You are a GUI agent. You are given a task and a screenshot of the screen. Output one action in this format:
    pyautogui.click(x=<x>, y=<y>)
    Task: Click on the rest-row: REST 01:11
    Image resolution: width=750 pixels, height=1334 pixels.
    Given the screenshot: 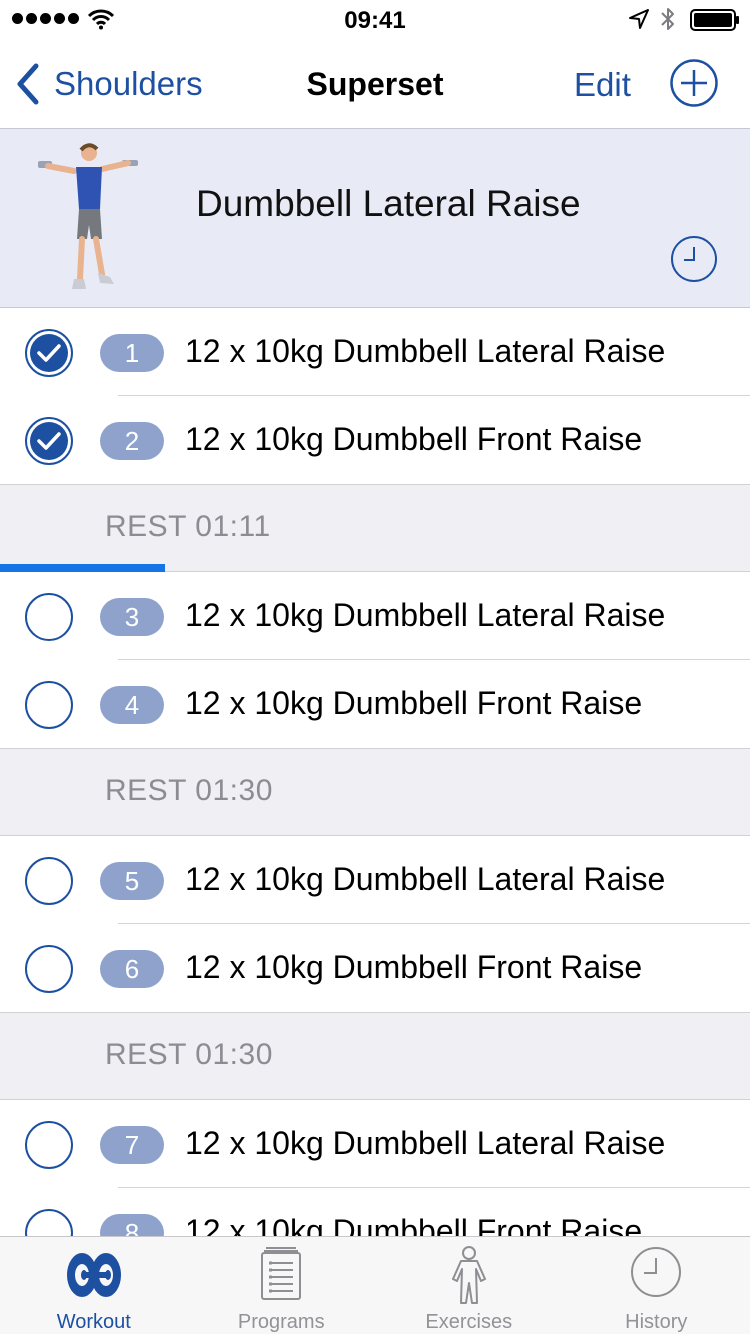 What is the action you would take?
    pyautogui.click(x=375, y=528)
    